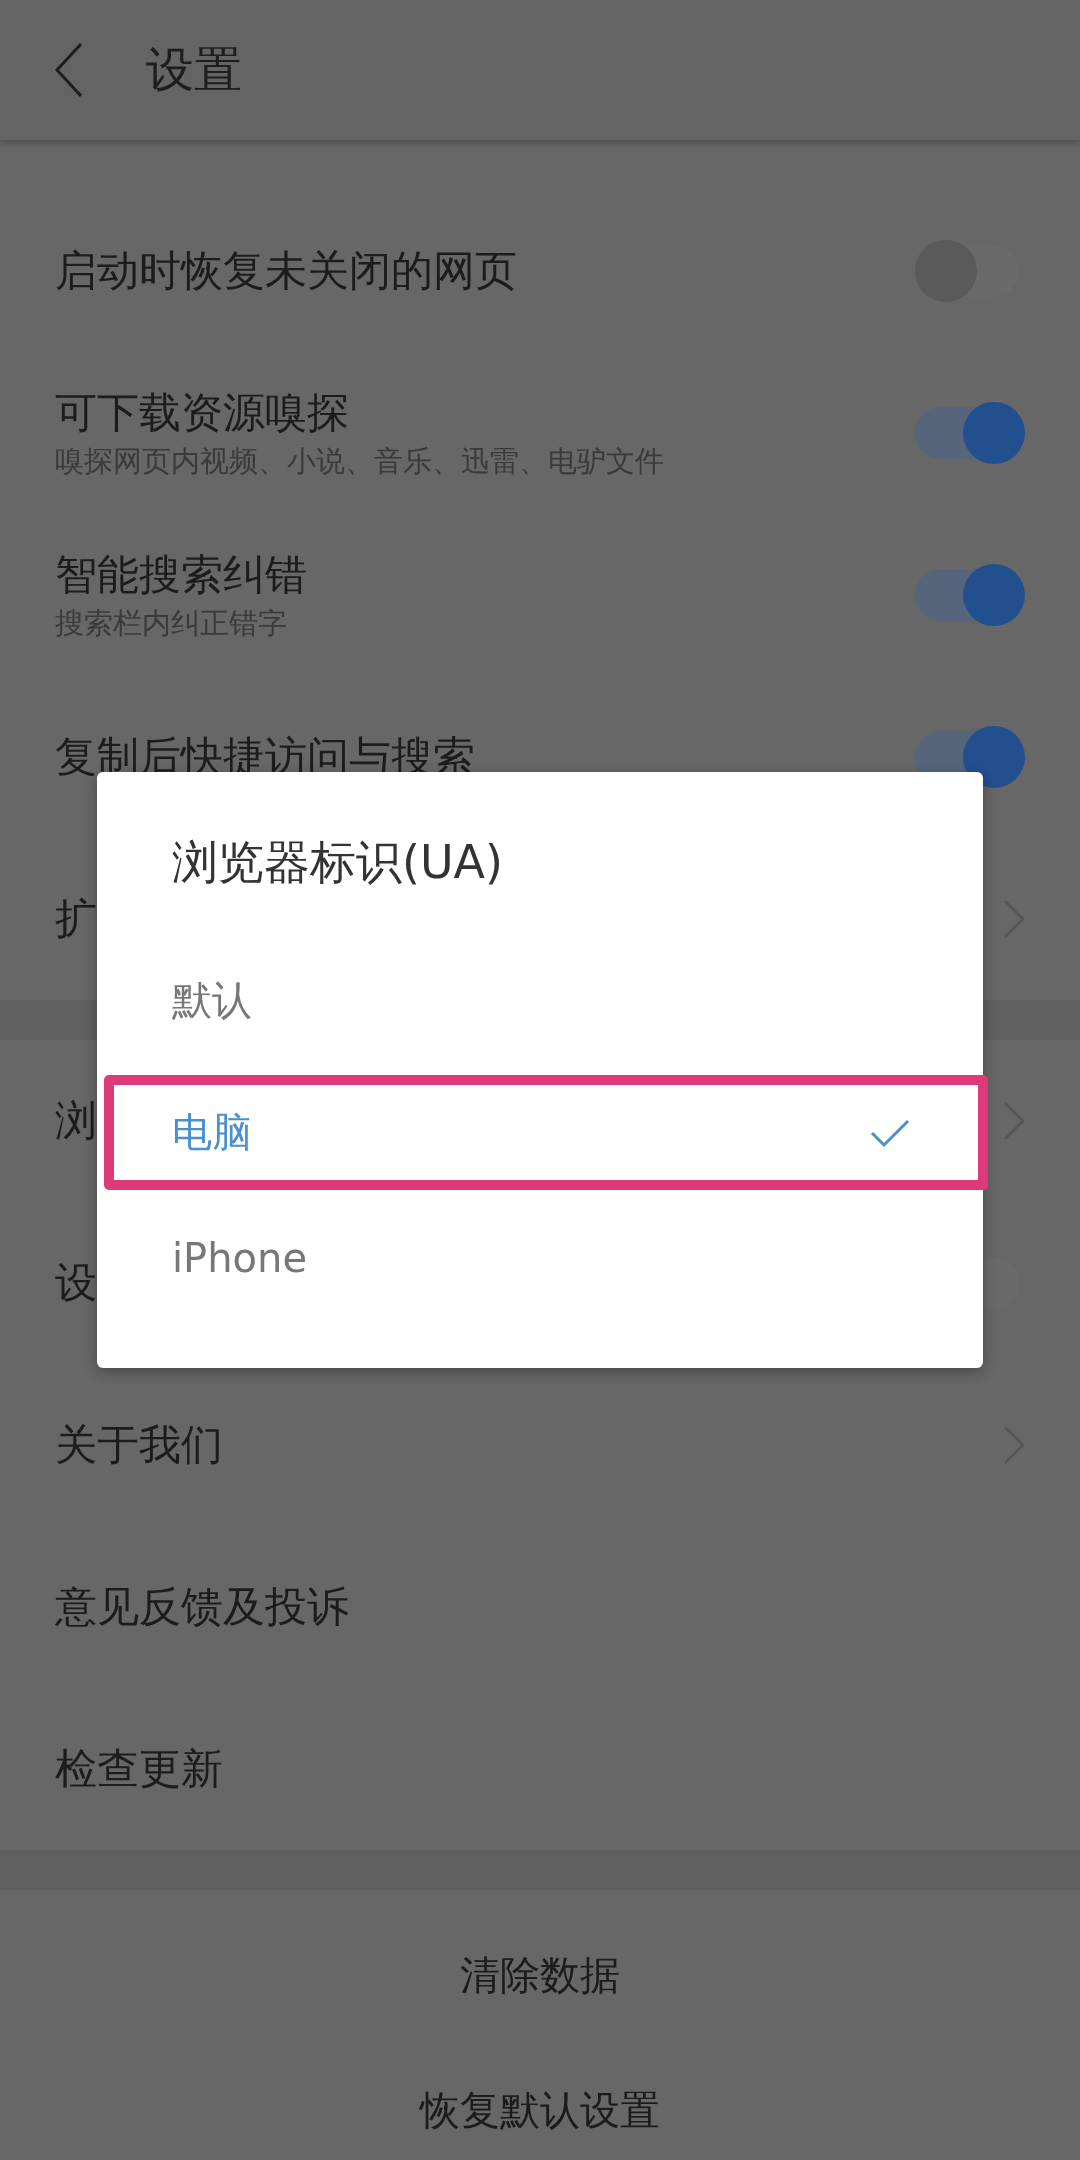 The height and width of the screenshot is (2160, 1080). Describe the element at coordinates (181, 575) in the screenshot. I see `row-label: 智能搜索纠错` at that location.